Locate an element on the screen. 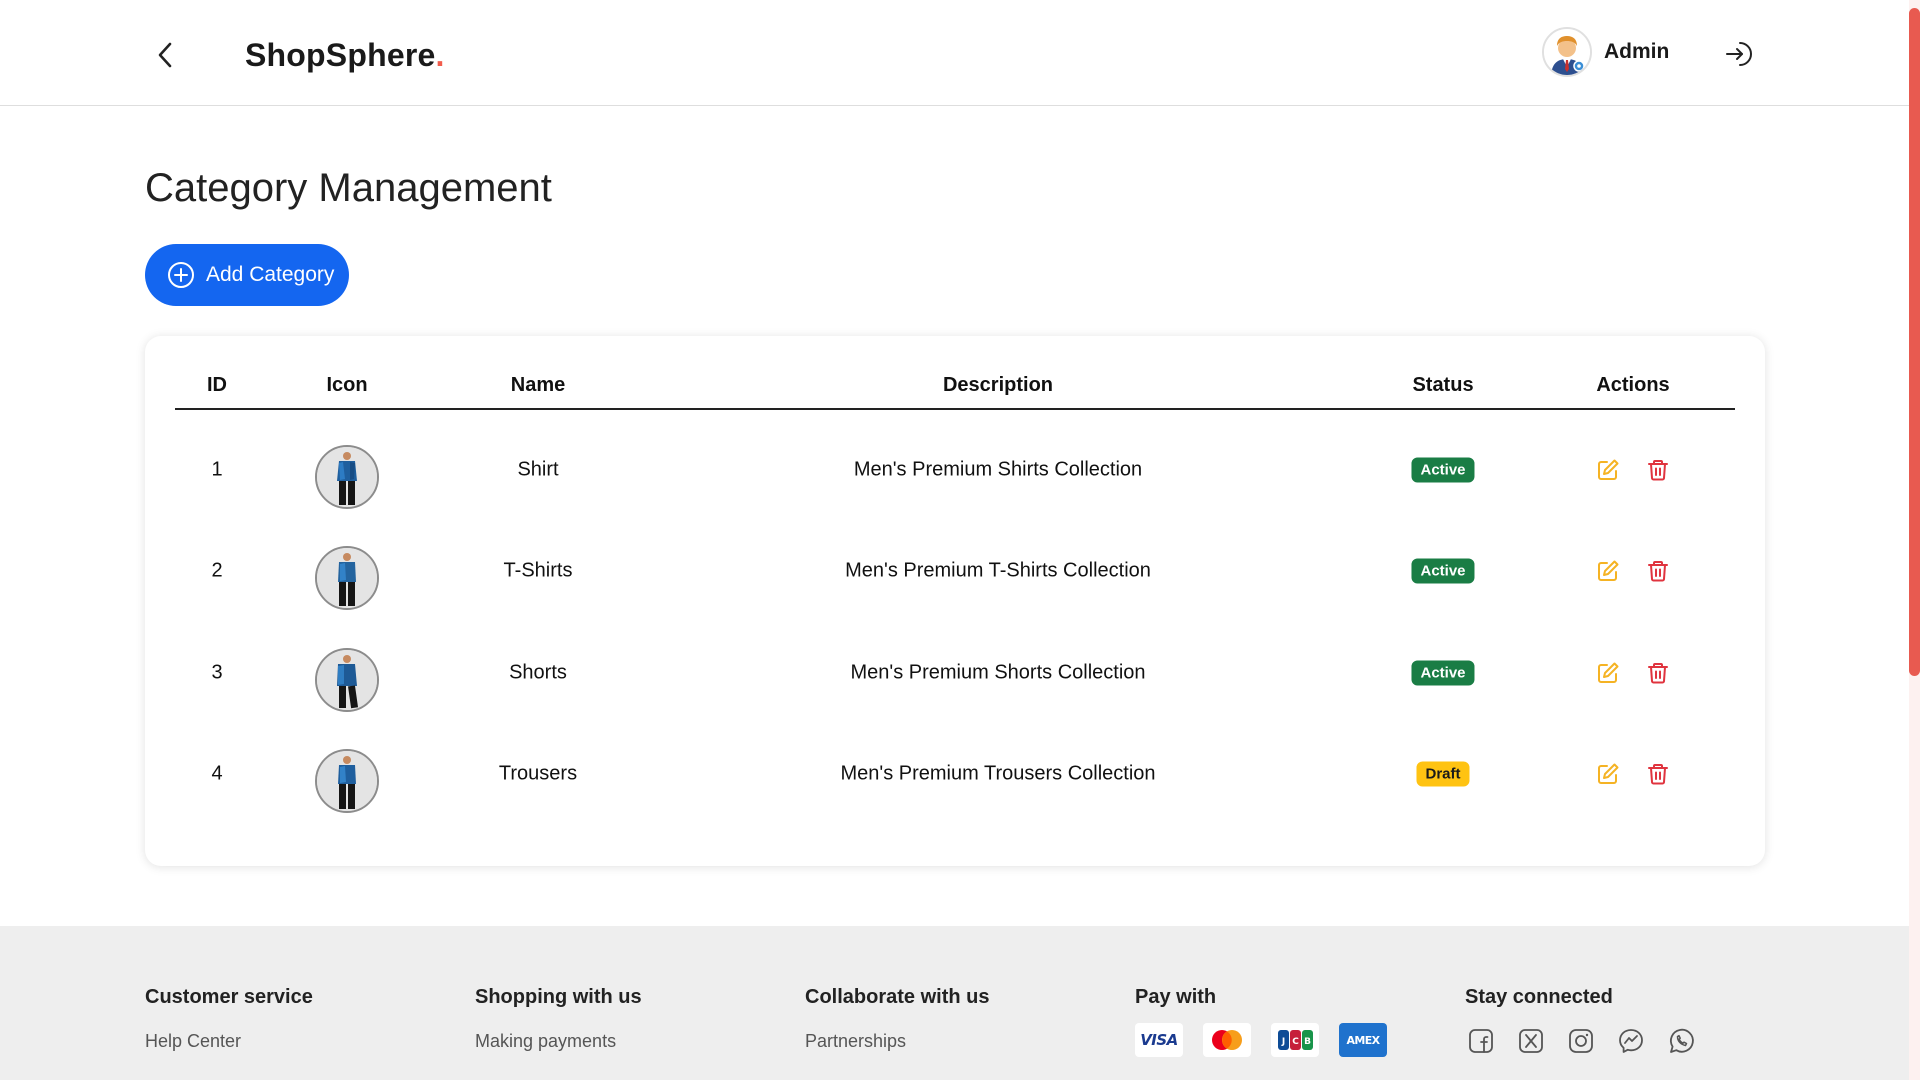  plus-circle-icon is located at coordinates (181, 275).